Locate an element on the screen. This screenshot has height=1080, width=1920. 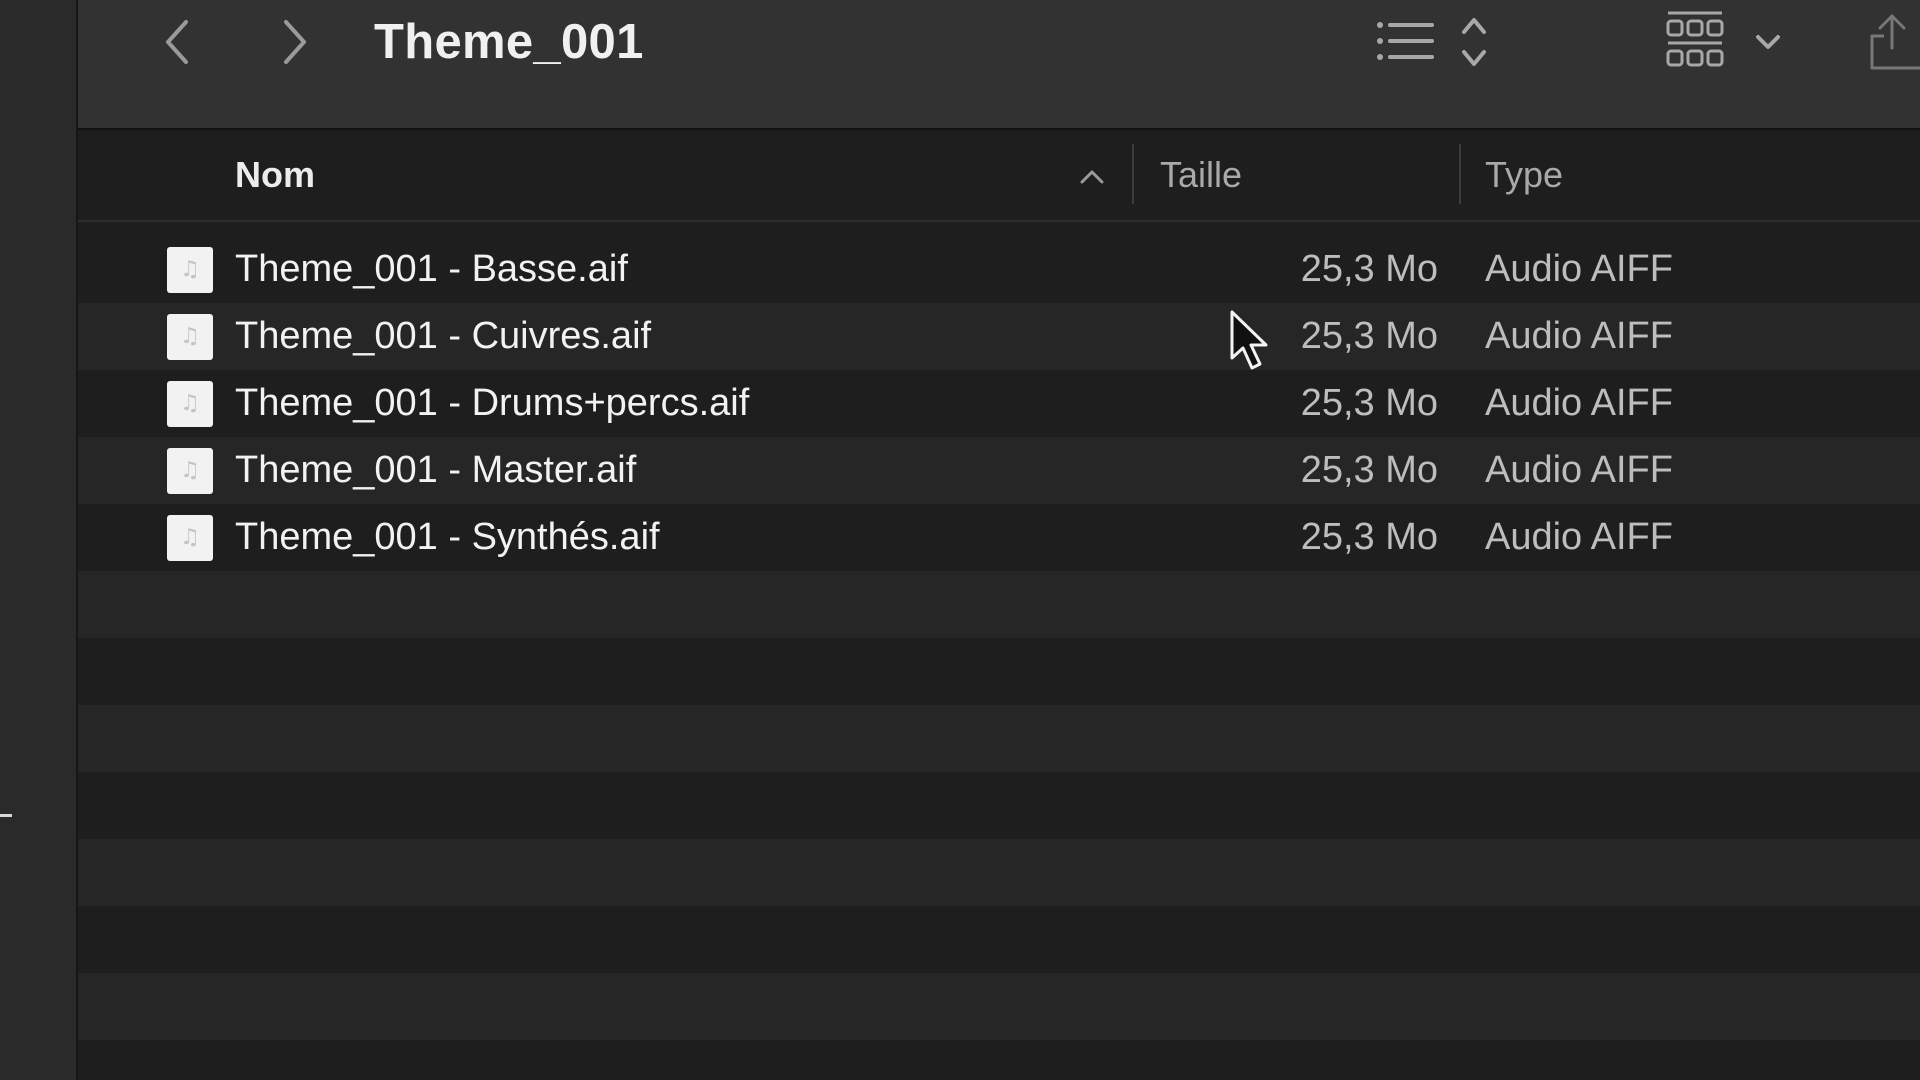
column-header-size: Taille is located at coordinates (1201, 175).